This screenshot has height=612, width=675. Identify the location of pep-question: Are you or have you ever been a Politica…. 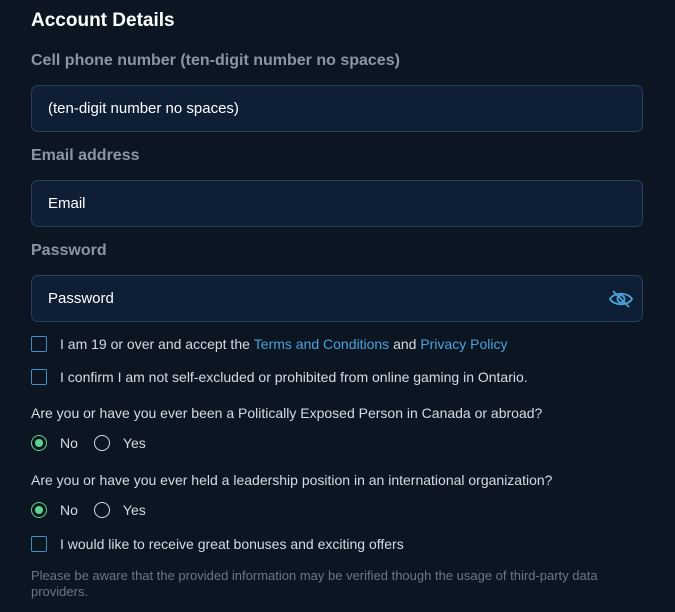
(287, 413).